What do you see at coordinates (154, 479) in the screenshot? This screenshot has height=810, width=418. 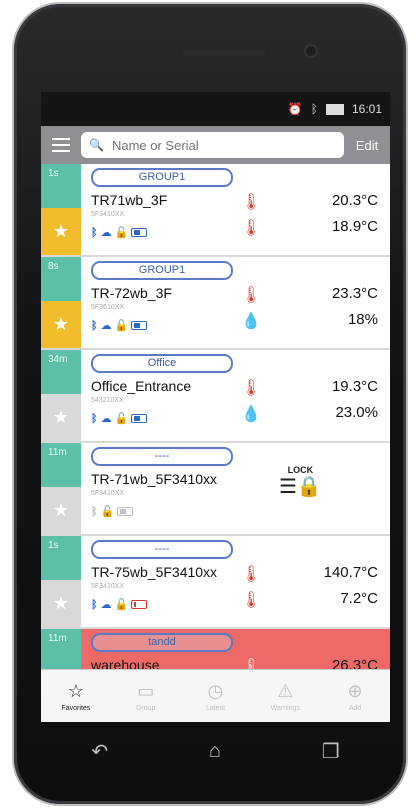 I see `device-name: TR-71wb_5F3410xx` at bounding box center [154, 479].